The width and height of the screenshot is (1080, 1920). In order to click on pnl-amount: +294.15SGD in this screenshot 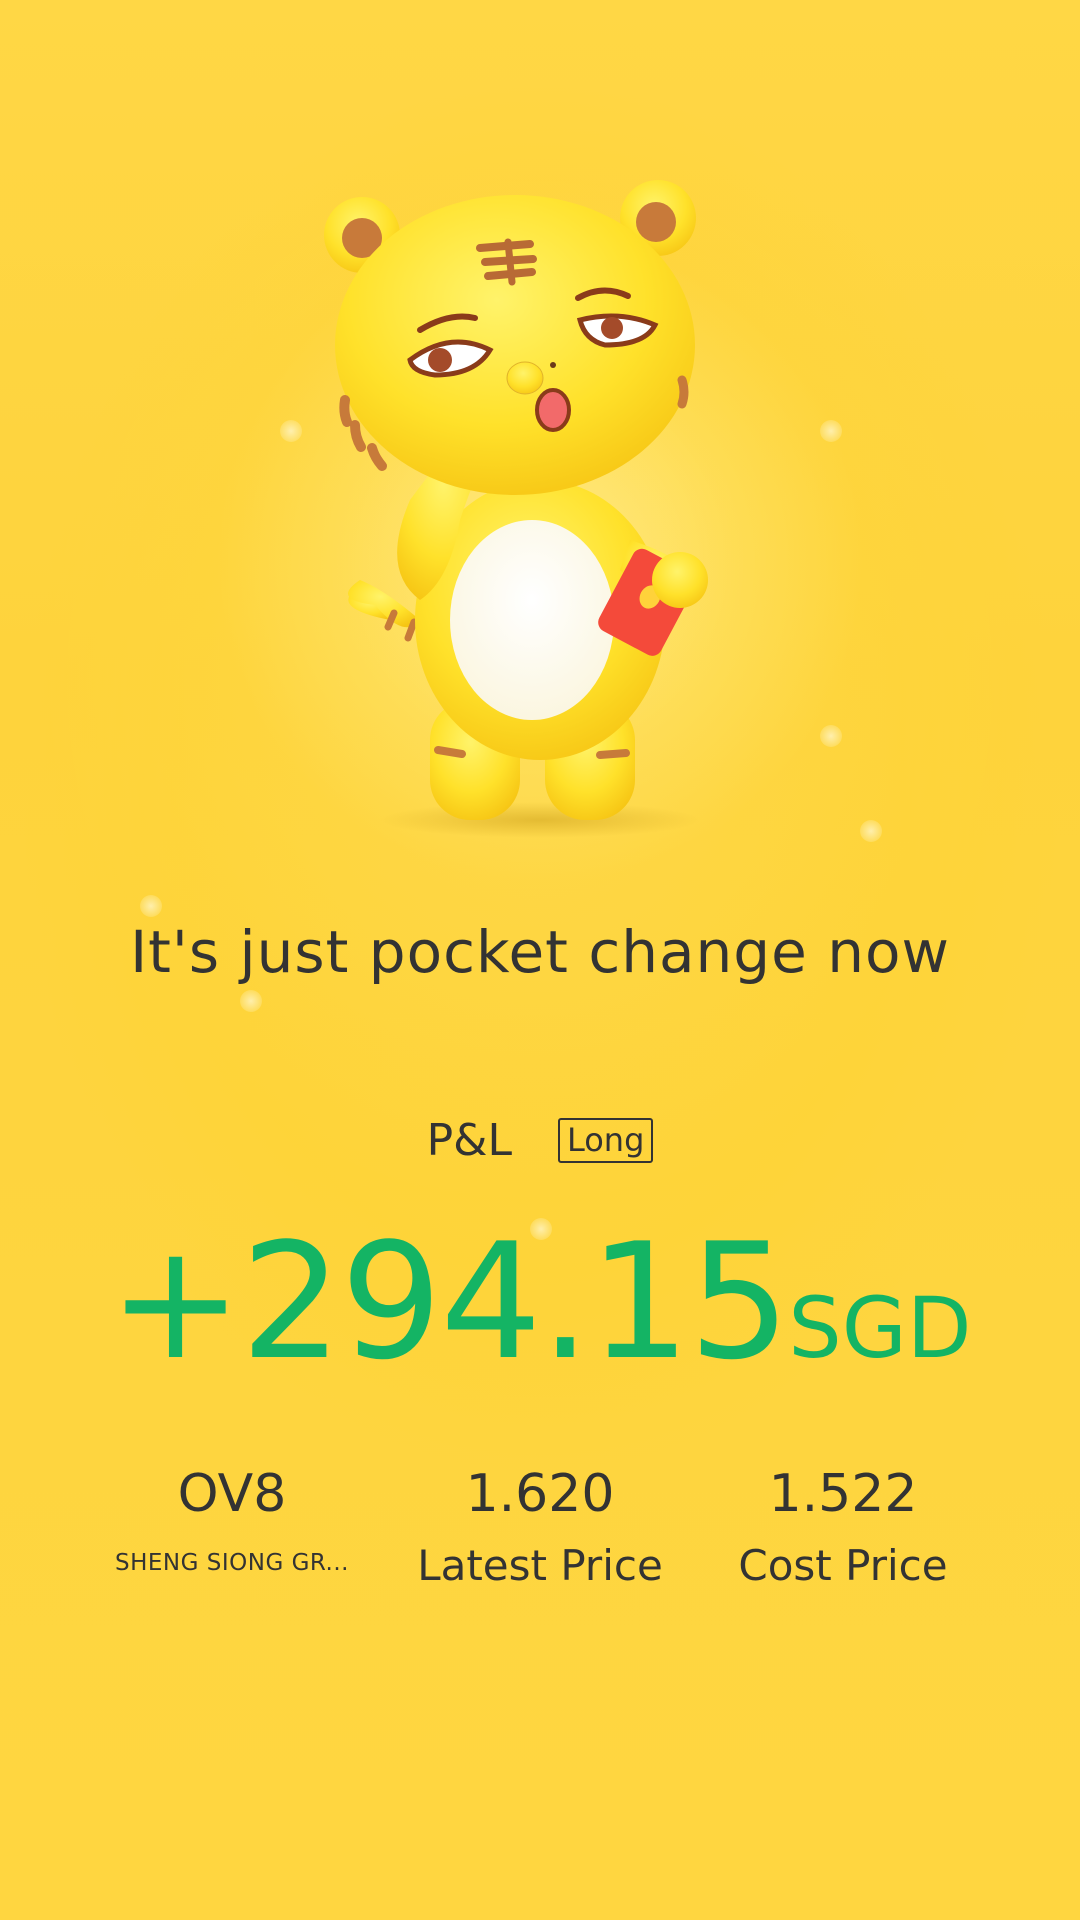, I will do `click(540, 1301)`.